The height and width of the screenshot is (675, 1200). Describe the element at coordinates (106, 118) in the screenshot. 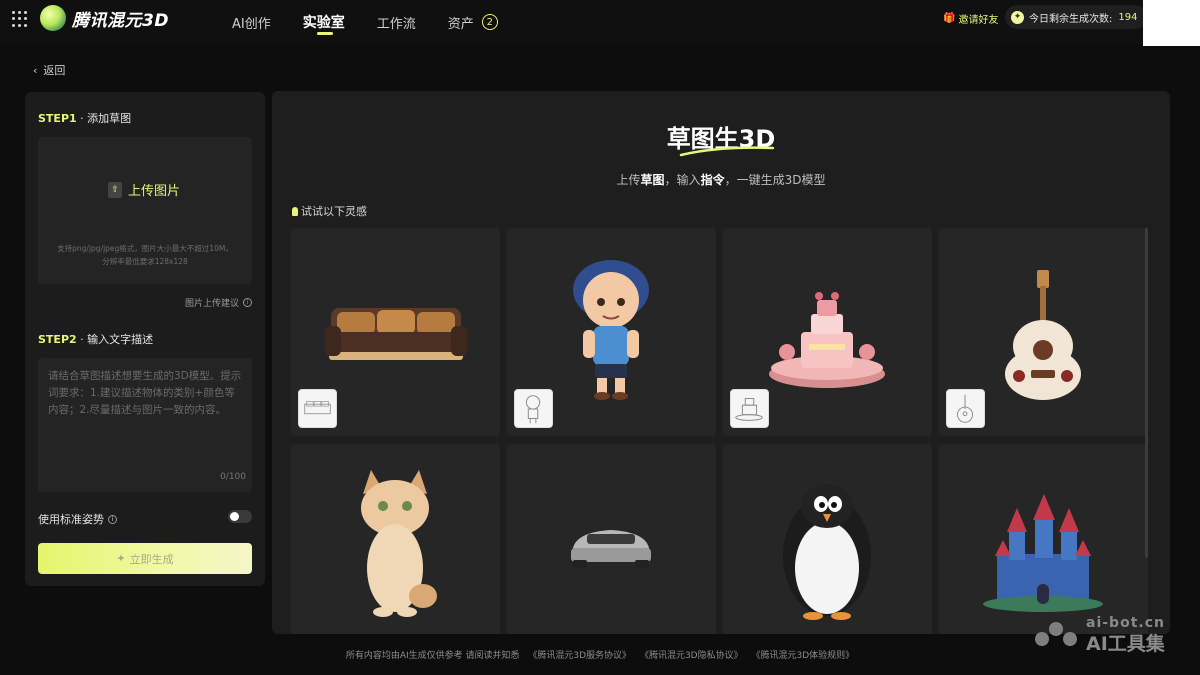

I see `step1-label: · 添加草图` at that location.